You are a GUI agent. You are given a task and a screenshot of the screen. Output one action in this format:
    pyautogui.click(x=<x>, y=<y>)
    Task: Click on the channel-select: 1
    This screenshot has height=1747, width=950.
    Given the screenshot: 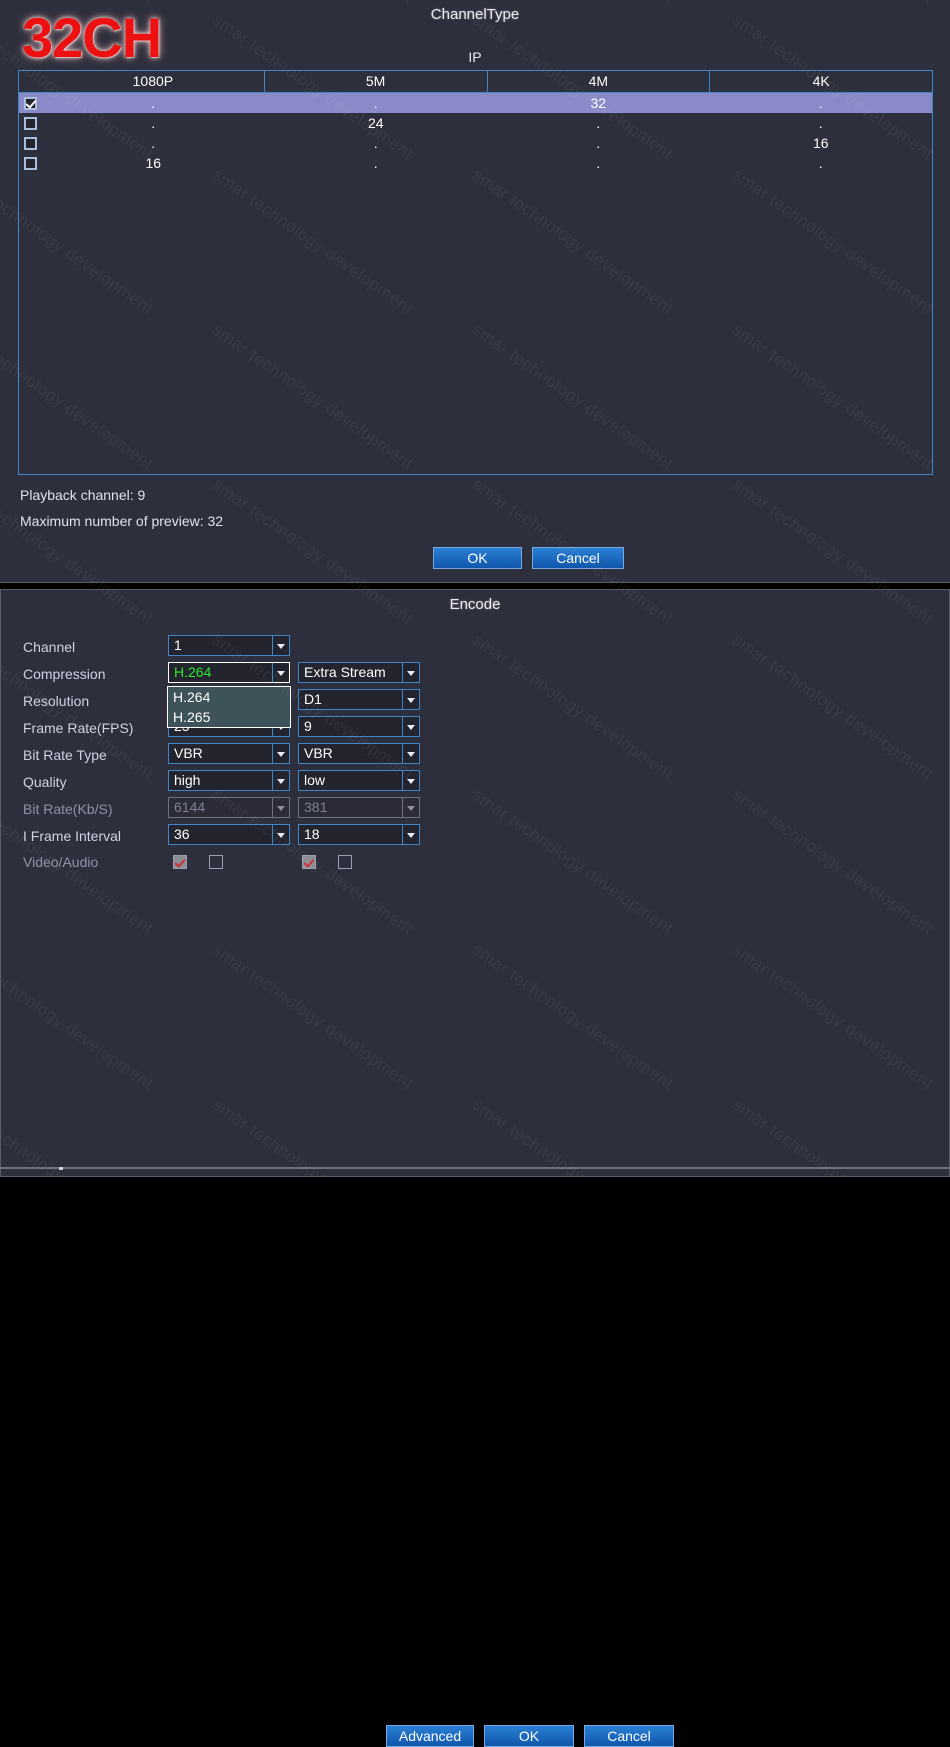 What is the action you would take?
    pyautogui.click(x=229, y=645)
    